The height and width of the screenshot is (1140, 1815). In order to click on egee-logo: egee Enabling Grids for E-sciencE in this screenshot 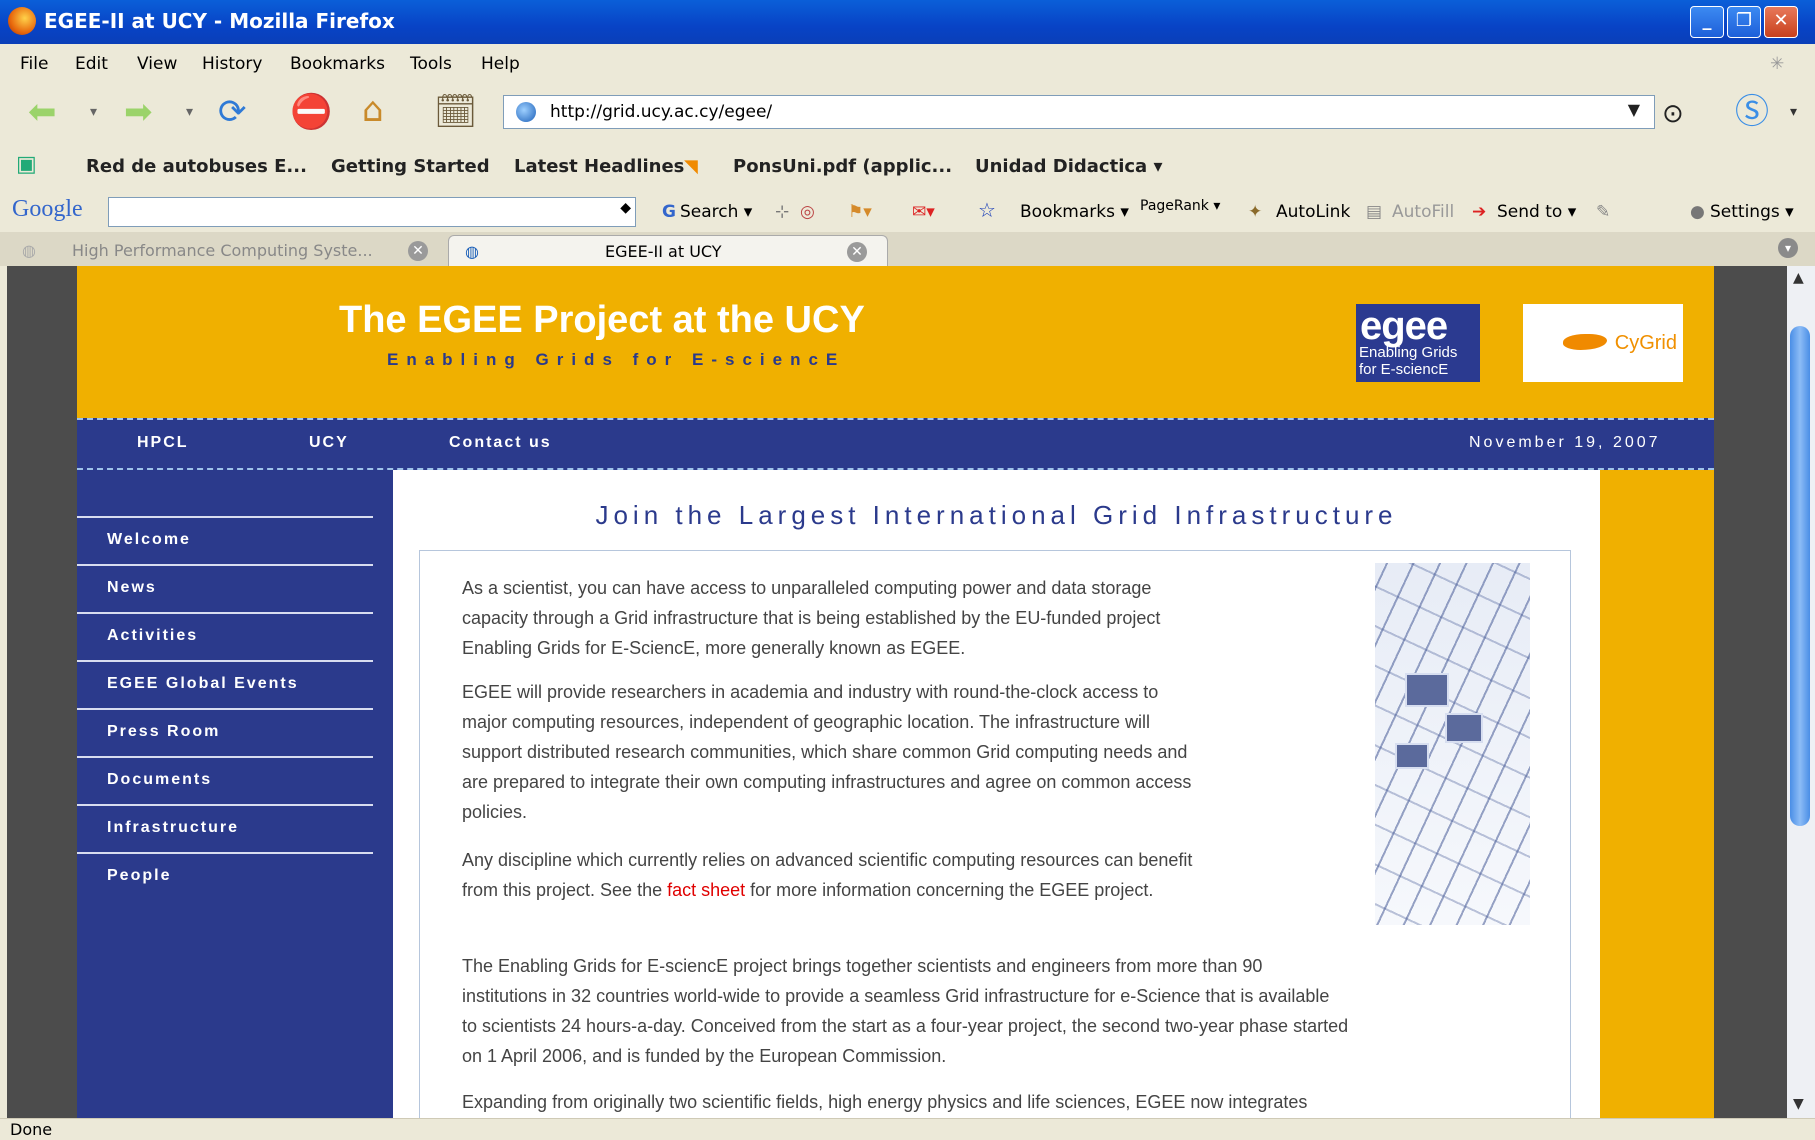, I will do `click(1418, 343)`.